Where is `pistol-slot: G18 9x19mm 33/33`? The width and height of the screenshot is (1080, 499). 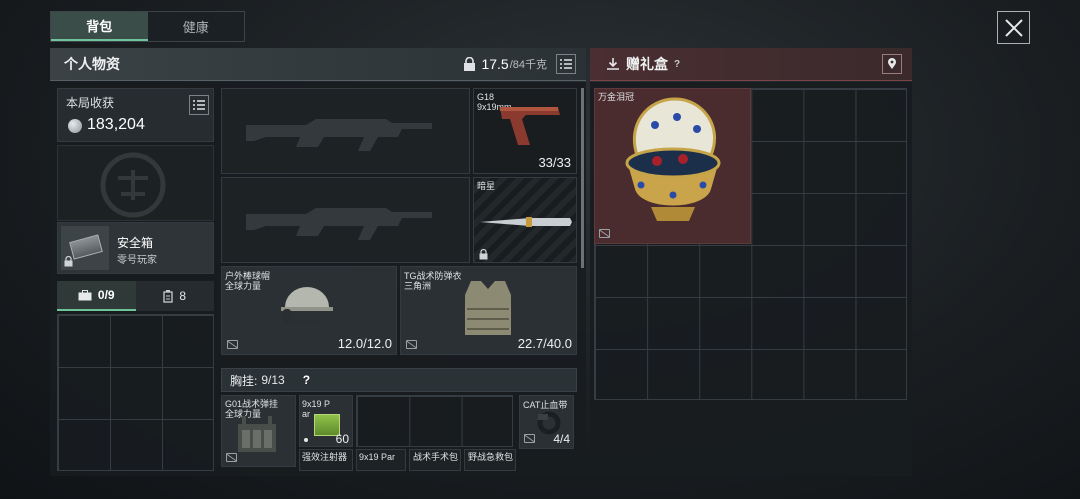
pistol-slot: G18 9x19mm 33/33 is located at coordinates (525, 131).